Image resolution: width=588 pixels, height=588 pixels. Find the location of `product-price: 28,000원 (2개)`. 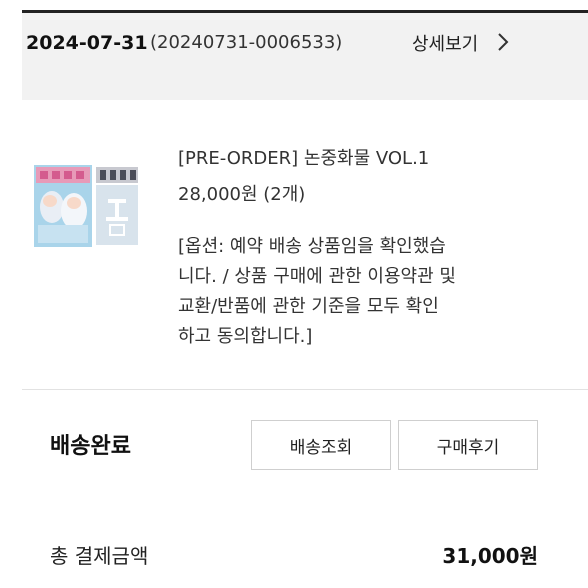

product-price: 28,000원 (2개) is located at coordinates (242, 194).